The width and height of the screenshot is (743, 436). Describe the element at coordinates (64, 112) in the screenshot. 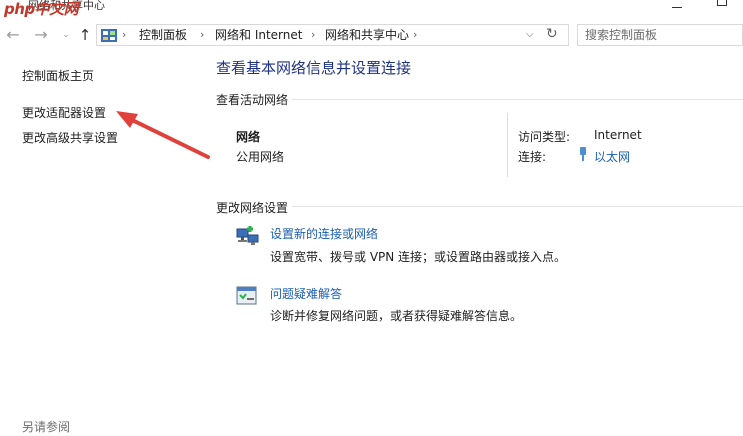

I see `sidebar-item-change-adapter-settings: 更改适配器设置` at that location.